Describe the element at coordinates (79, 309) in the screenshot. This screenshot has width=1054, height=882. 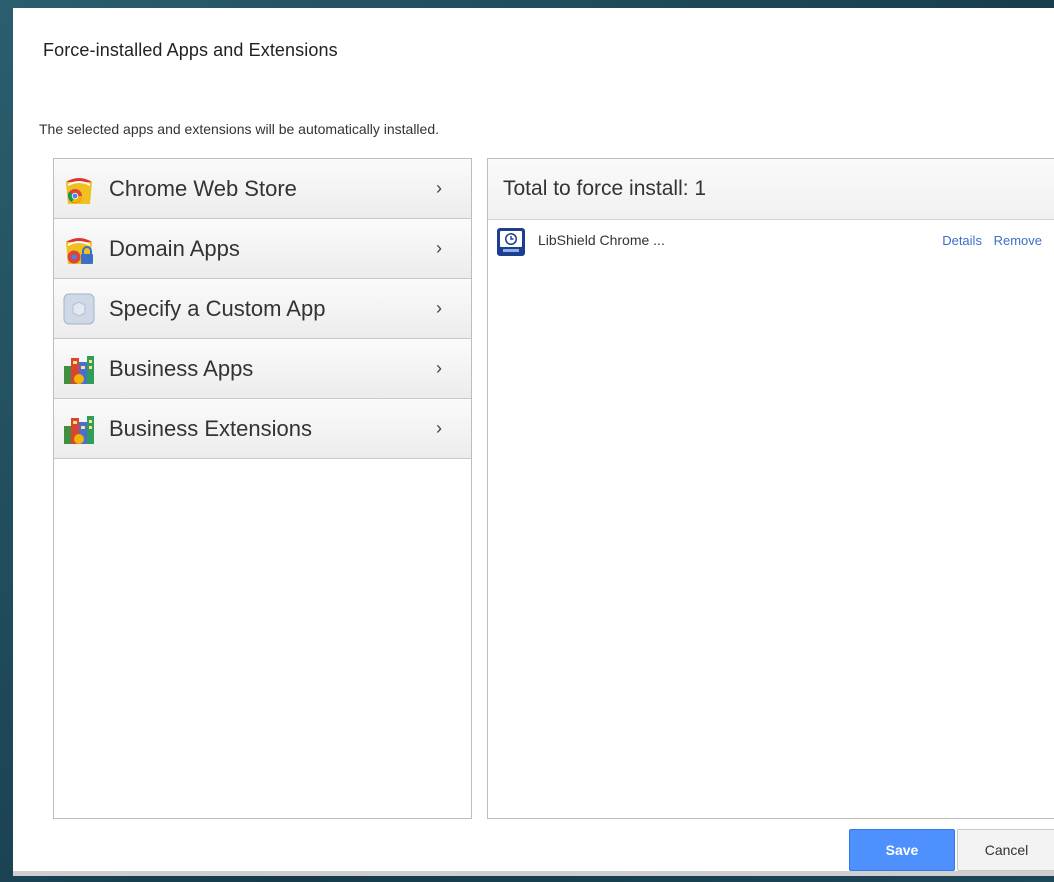
I see `custom-app-icon` at that location.